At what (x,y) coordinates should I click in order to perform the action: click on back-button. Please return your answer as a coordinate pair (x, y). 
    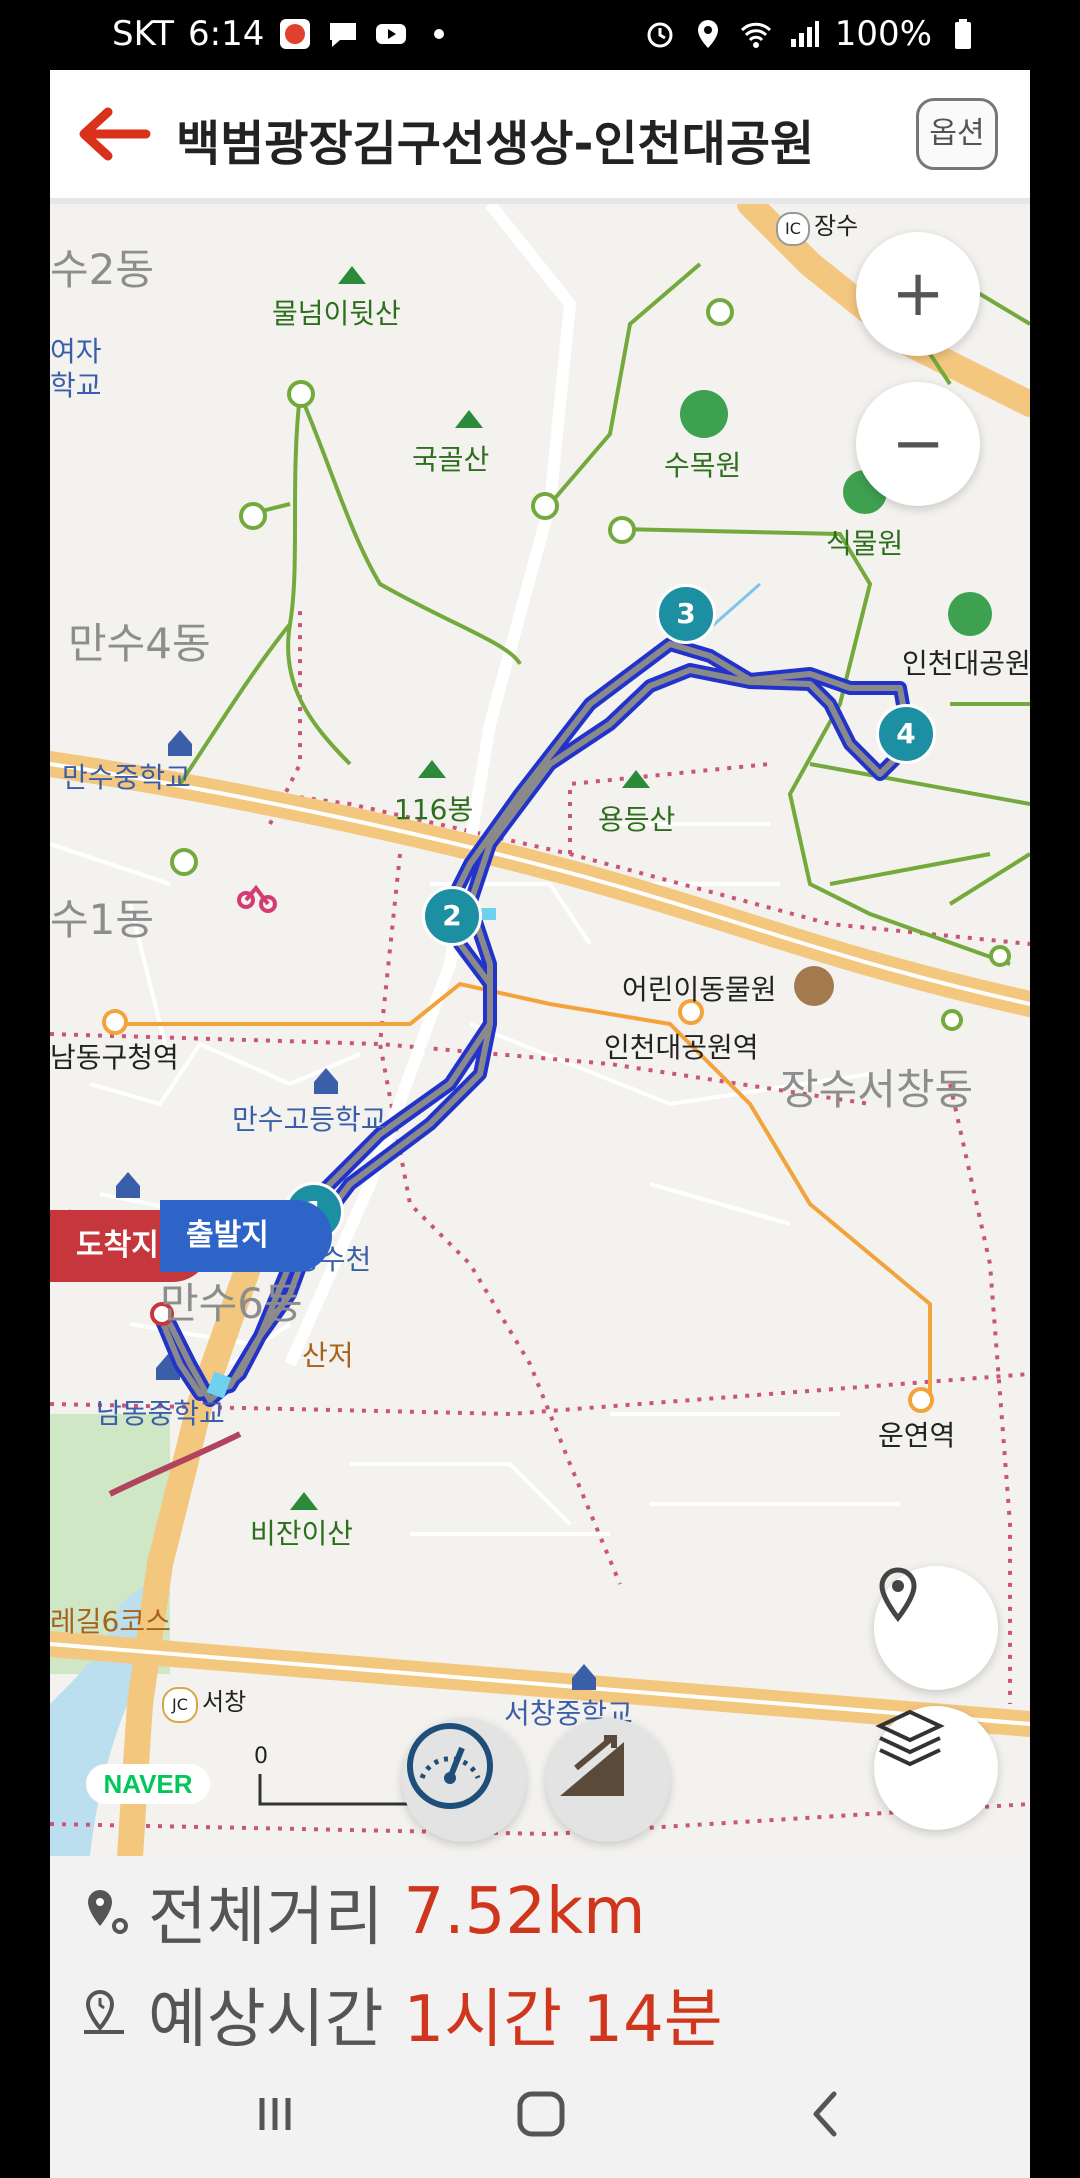
    Looking at the image, I should click on (112, 134).